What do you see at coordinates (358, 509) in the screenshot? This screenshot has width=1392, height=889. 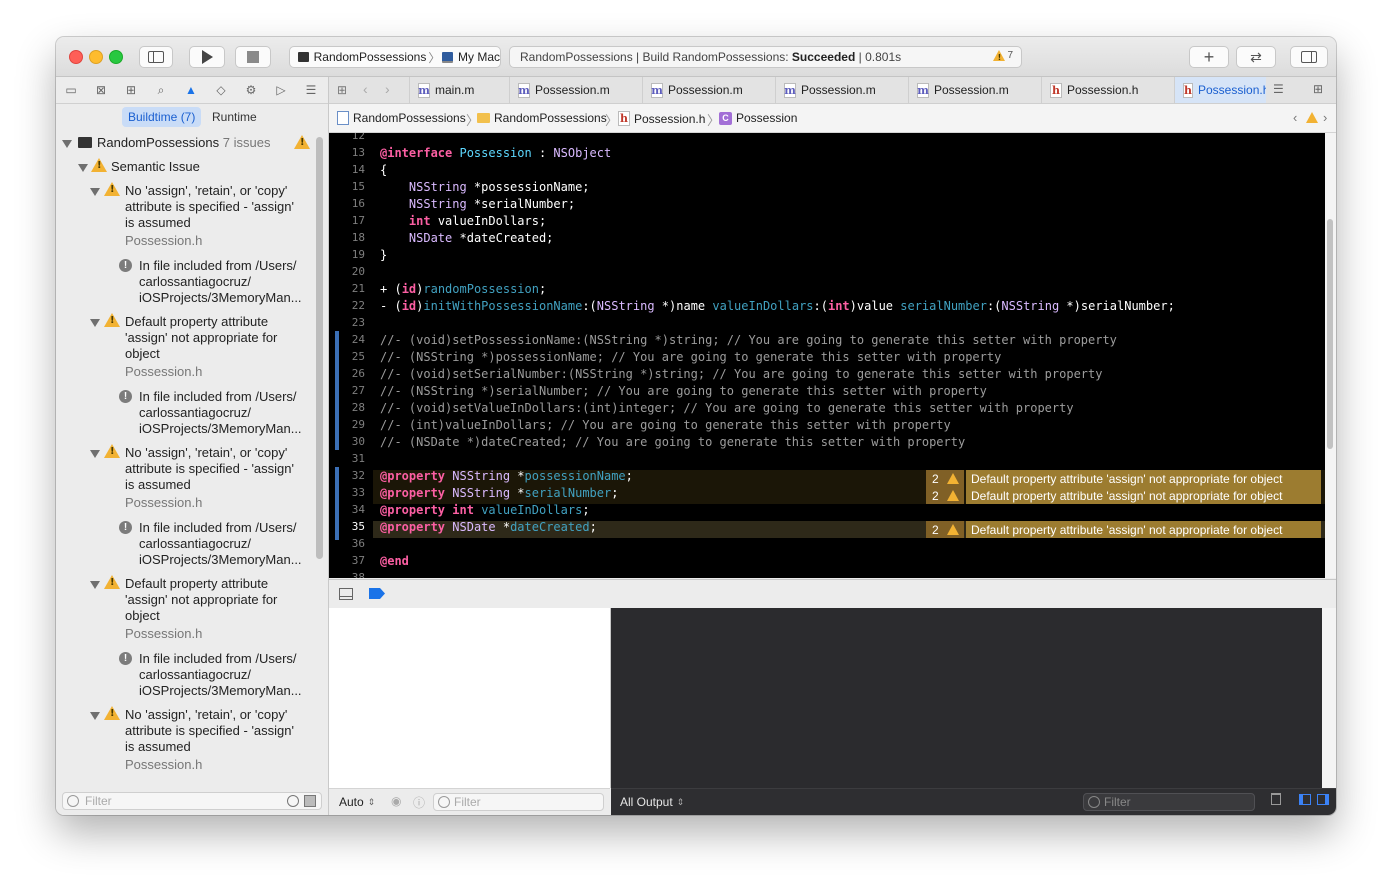 I see `line-number: 34` at bounding box center [358, 509].